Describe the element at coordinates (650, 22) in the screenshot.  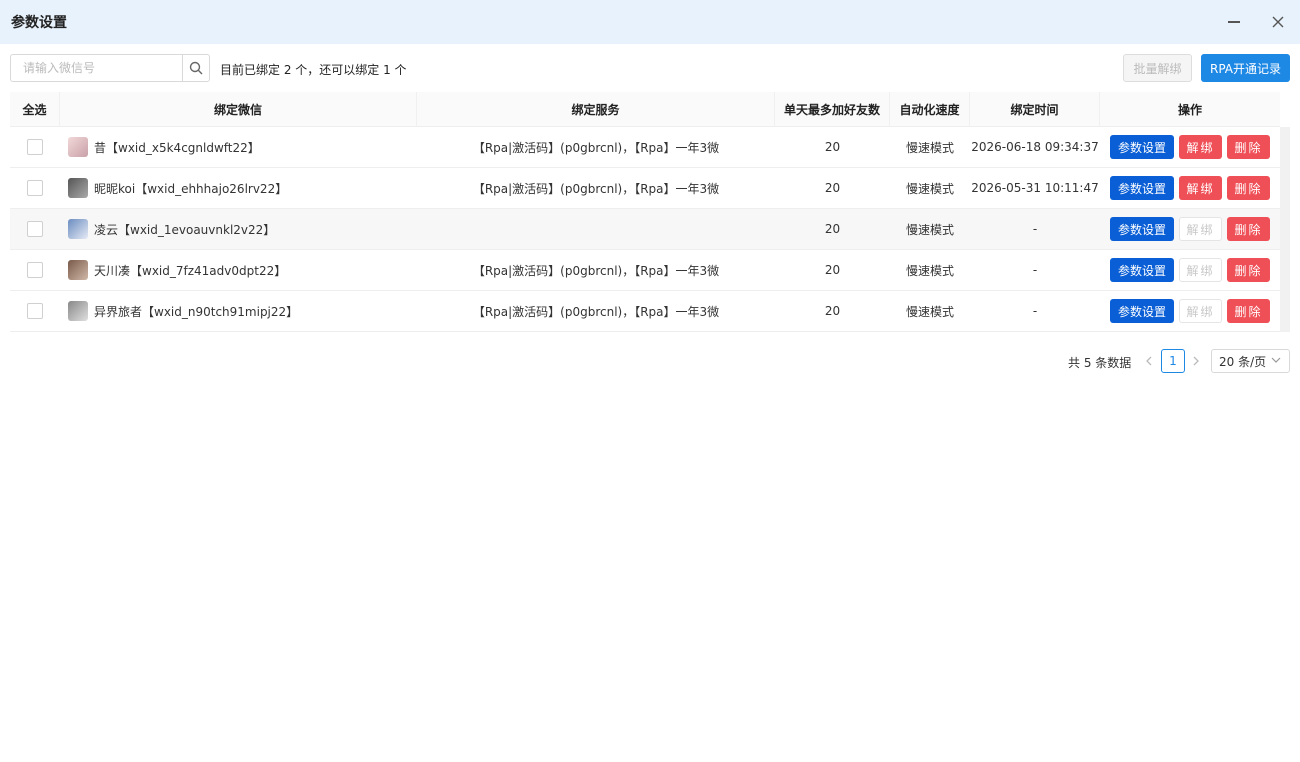
I see `title-bar: 参数设置` at that location.